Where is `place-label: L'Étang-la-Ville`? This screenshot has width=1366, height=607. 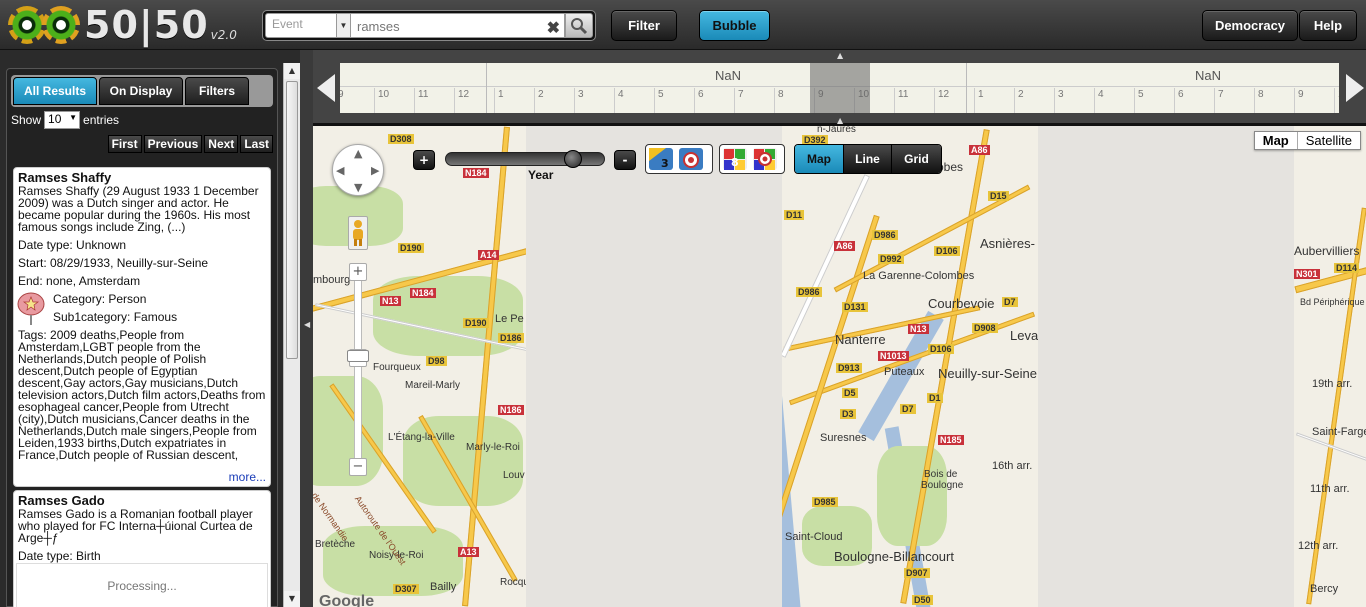 place-label: L'Étang-la-Ville is located at coordinates (421, 437).